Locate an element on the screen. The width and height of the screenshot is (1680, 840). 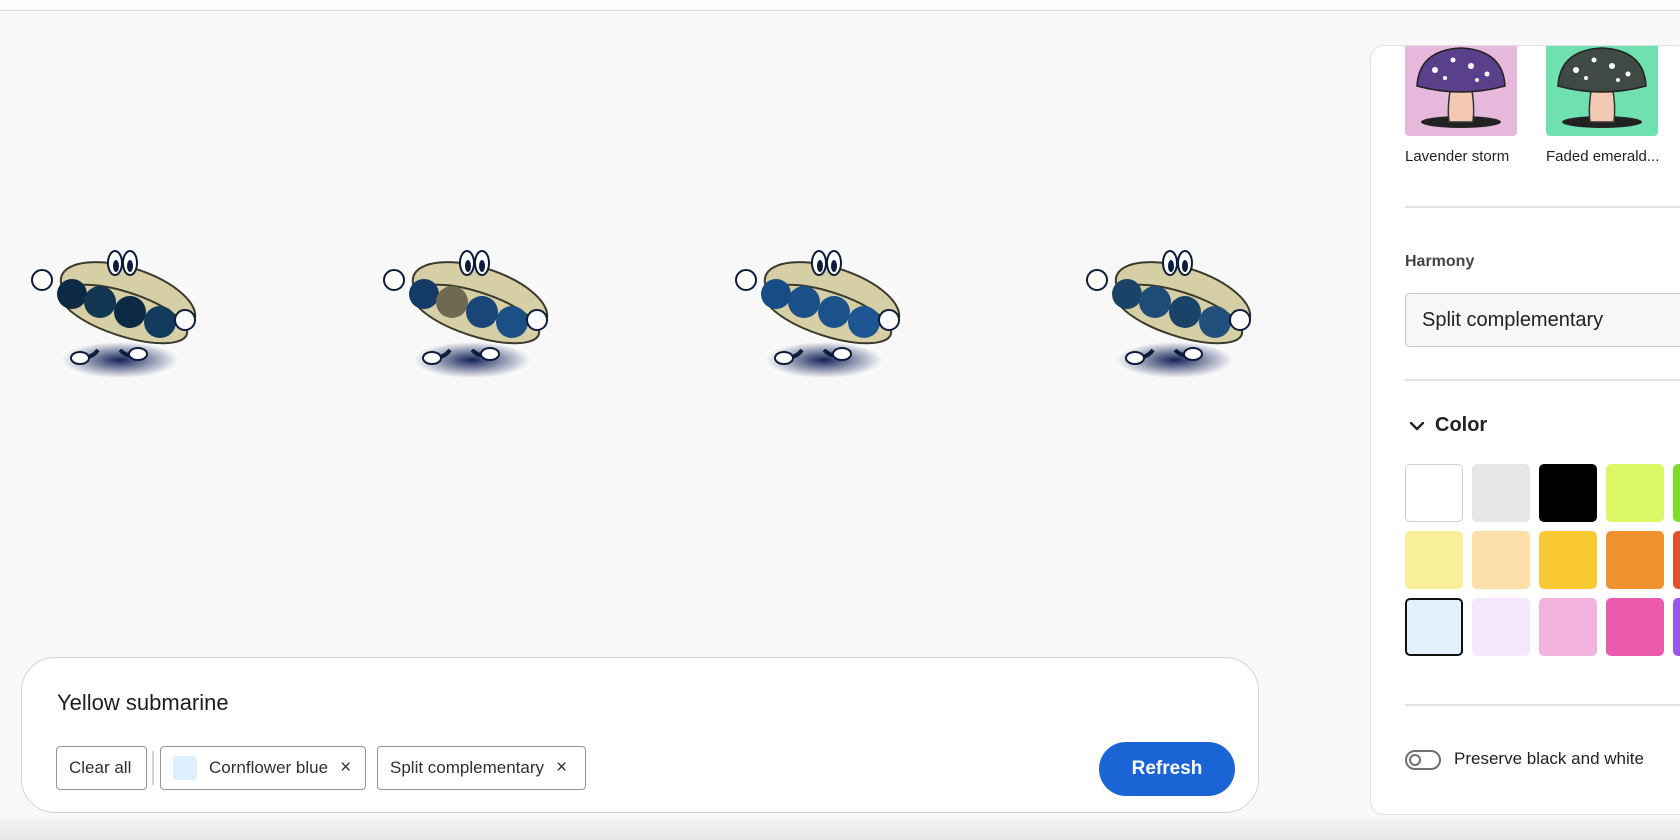
harmony-chip: Split complementary × is located at coordinates (481, 768).